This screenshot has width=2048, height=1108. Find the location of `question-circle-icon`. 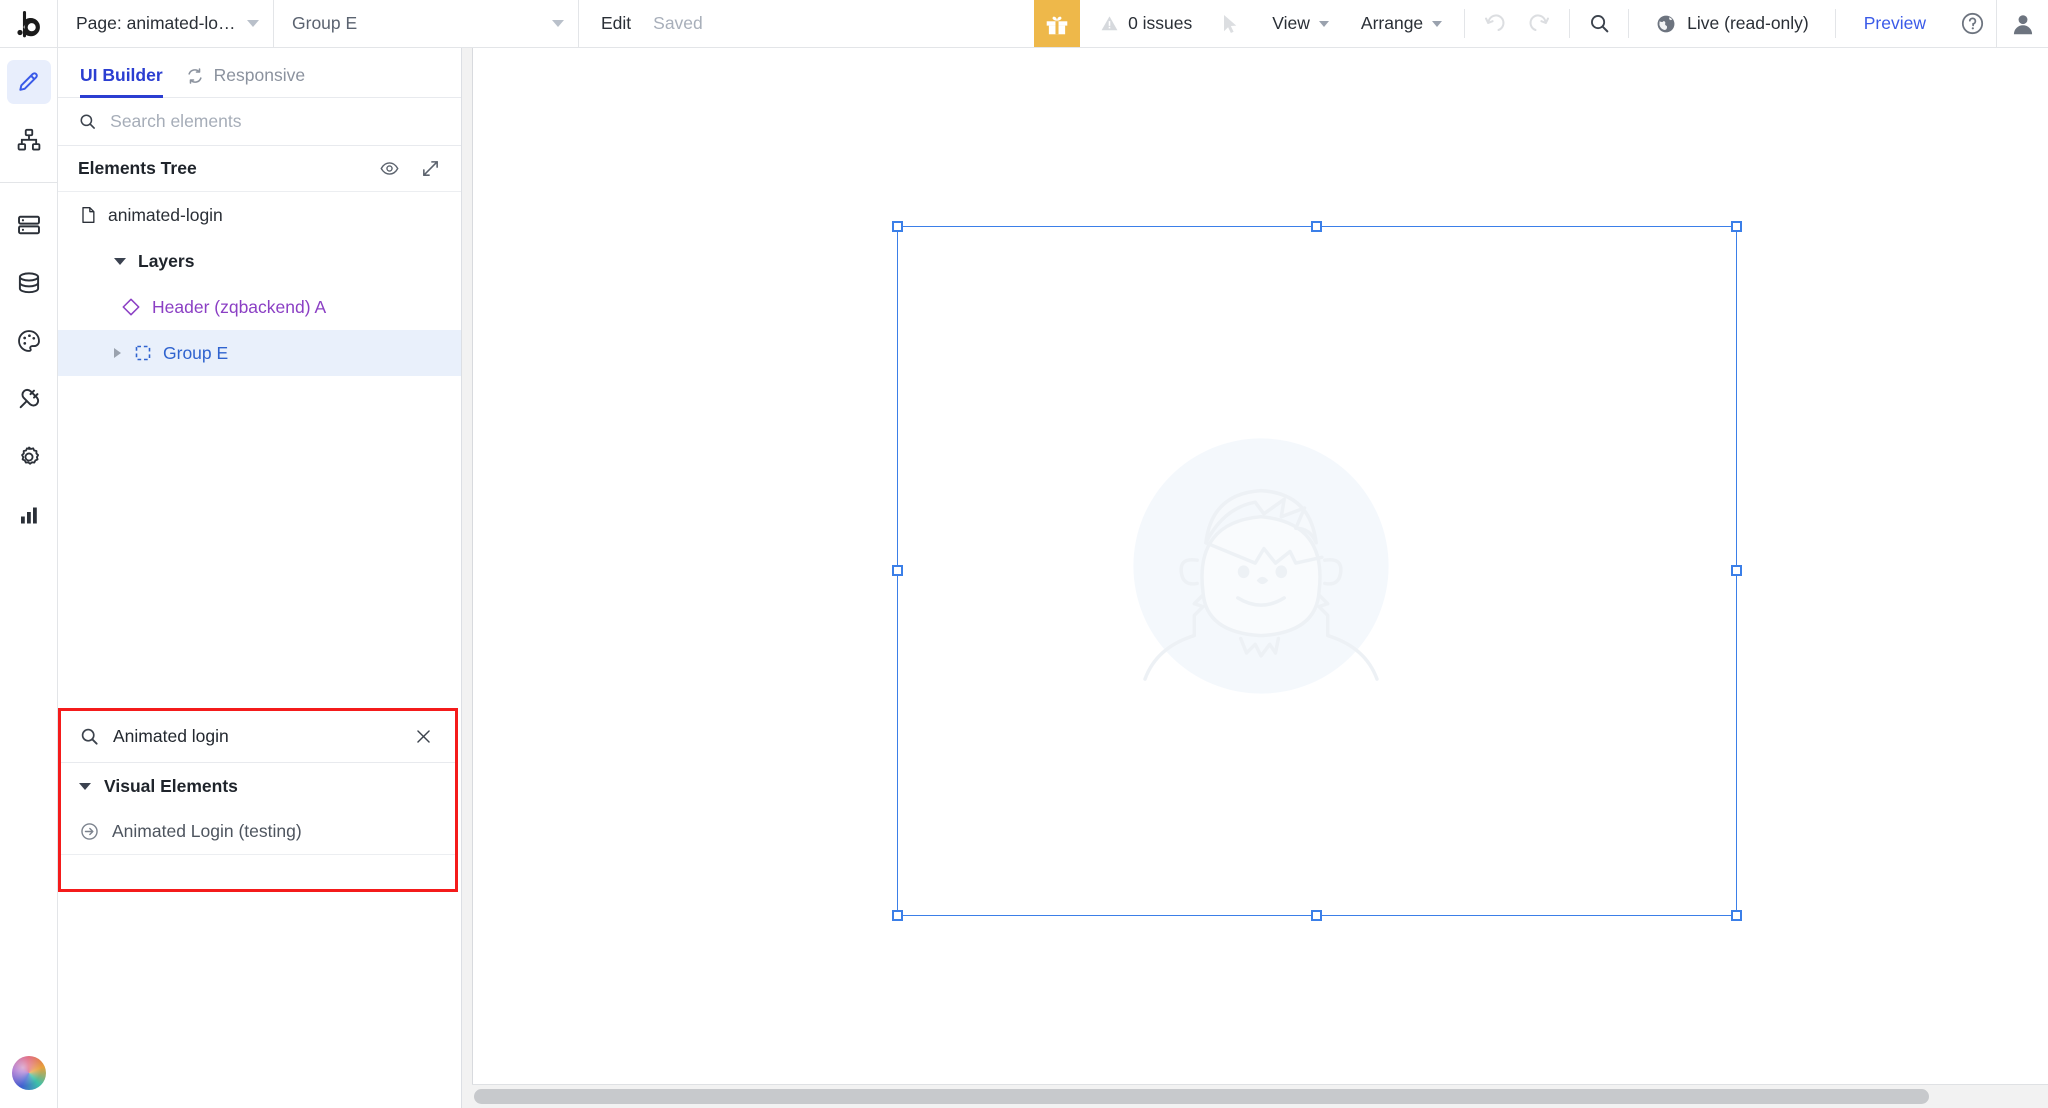

question-circle-icon is located at coordinates (1972, 23).